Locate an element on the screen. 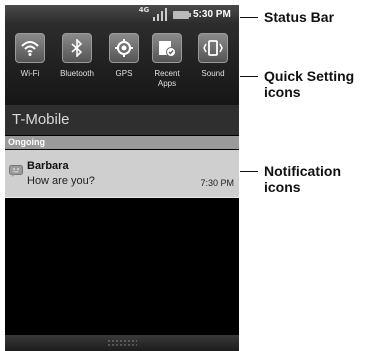  notification-text: How are you? is located at coordinates (61, 181).